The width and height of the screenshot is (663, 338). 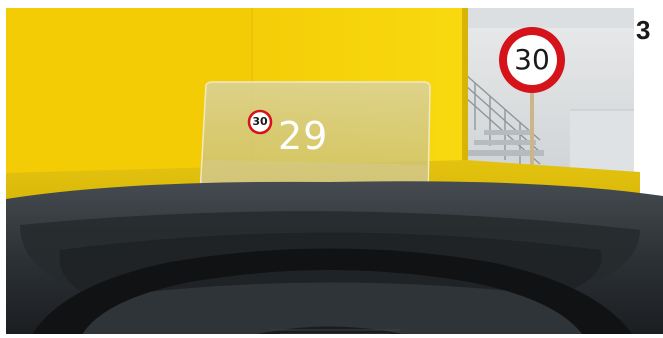 I want to click on page-number: 3, so click(x=648, y=30).